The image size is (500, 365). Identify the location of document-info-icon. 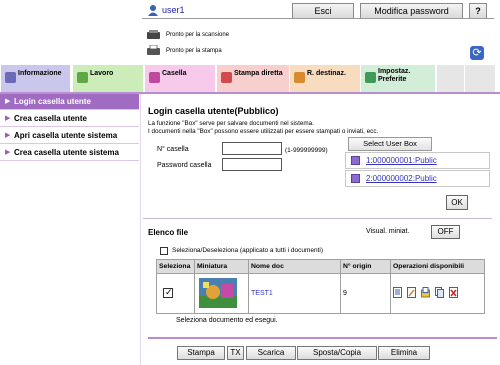
(397, 292).